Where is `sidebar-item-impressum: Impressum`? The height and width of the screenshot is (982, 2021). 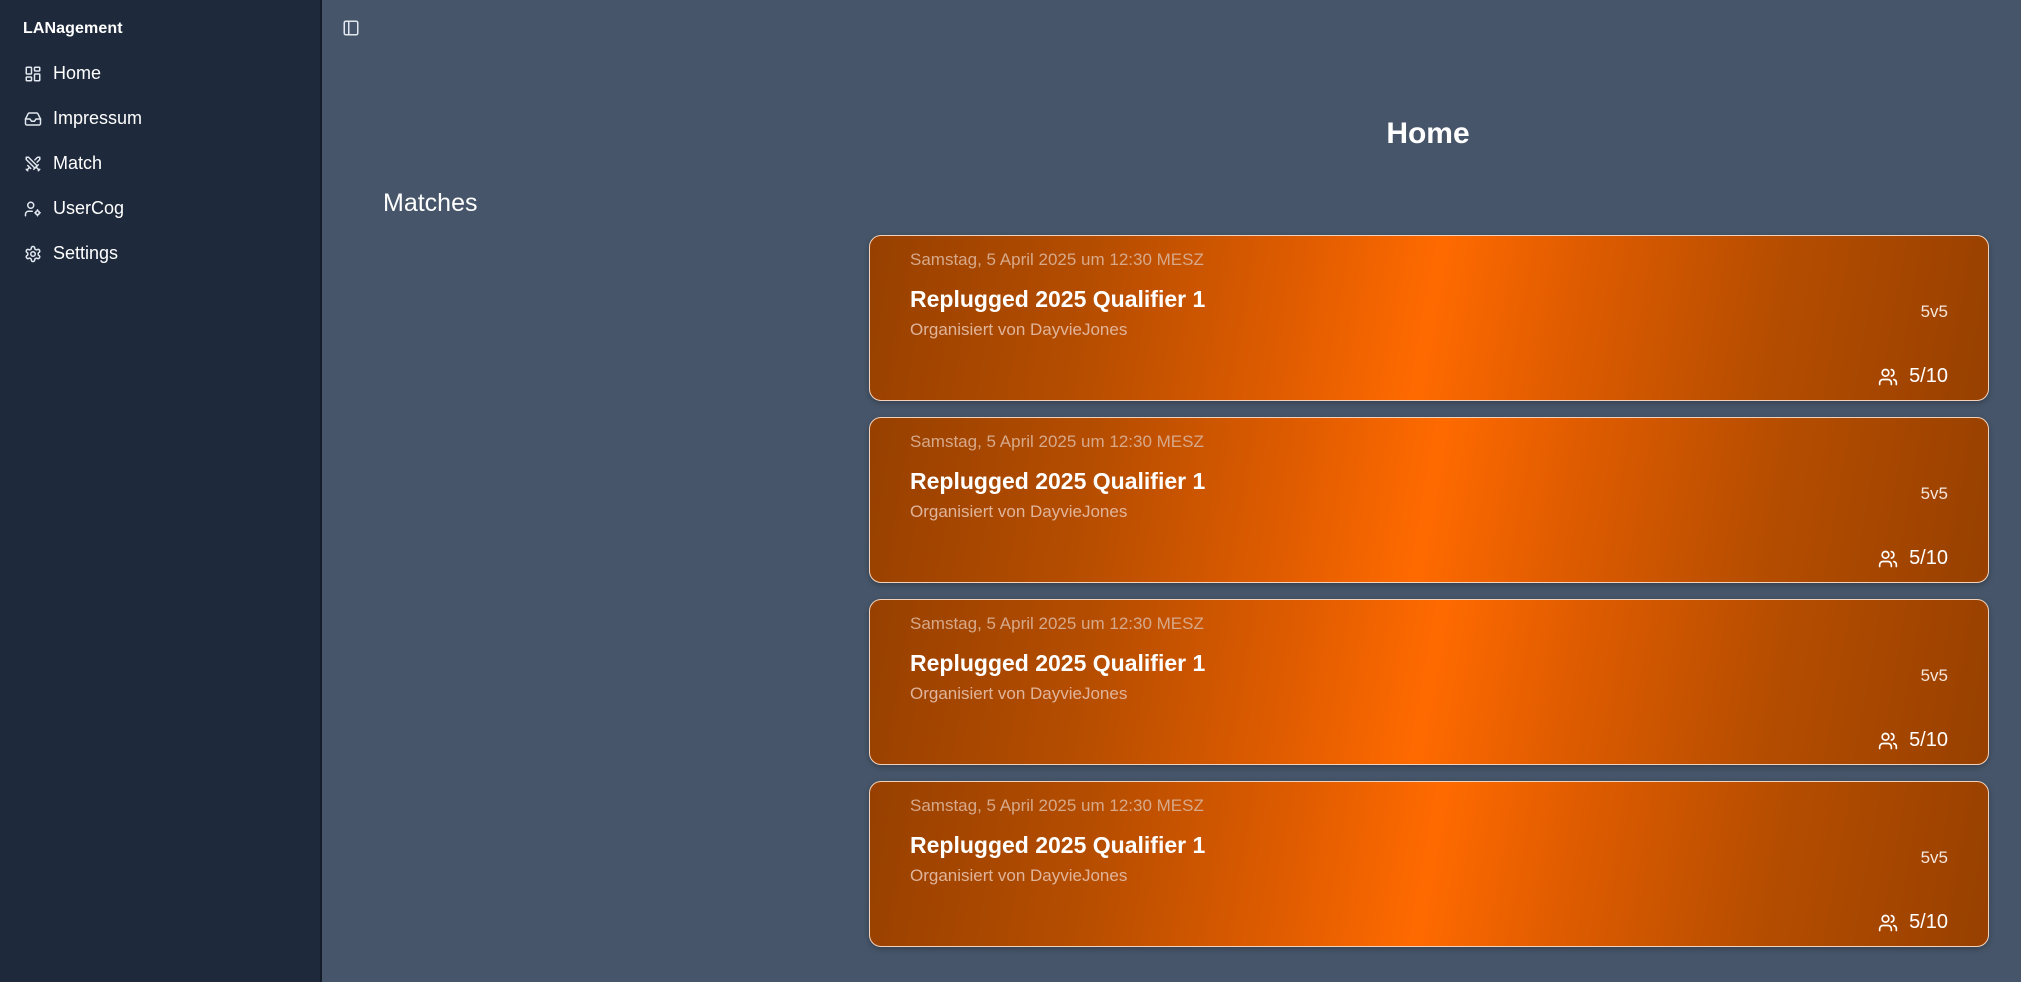
sidebar-item-impressum: Impressum is located at coordinates (161, 118).